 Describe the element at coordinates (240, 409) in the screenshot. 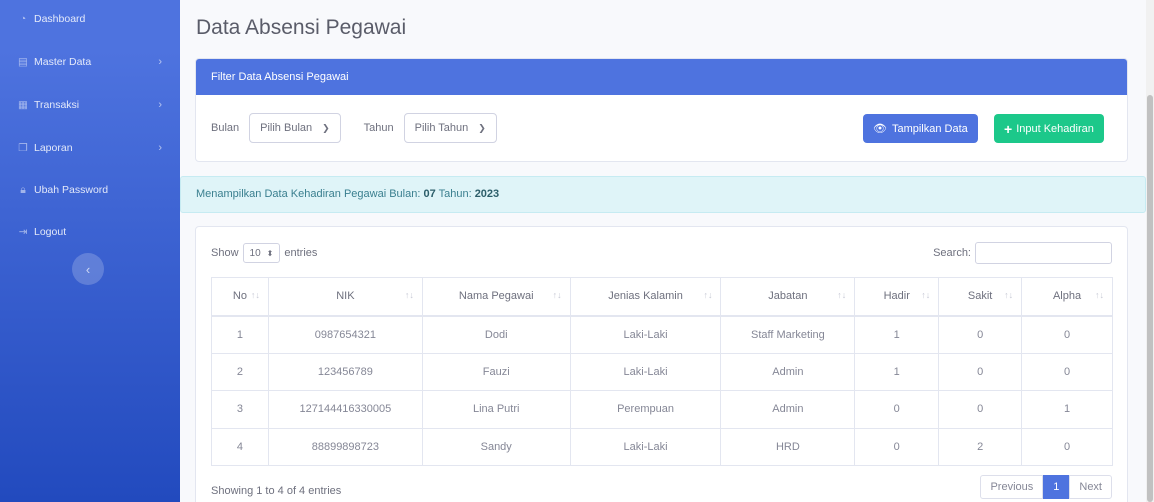

I see `table-cell: 3` at that location.